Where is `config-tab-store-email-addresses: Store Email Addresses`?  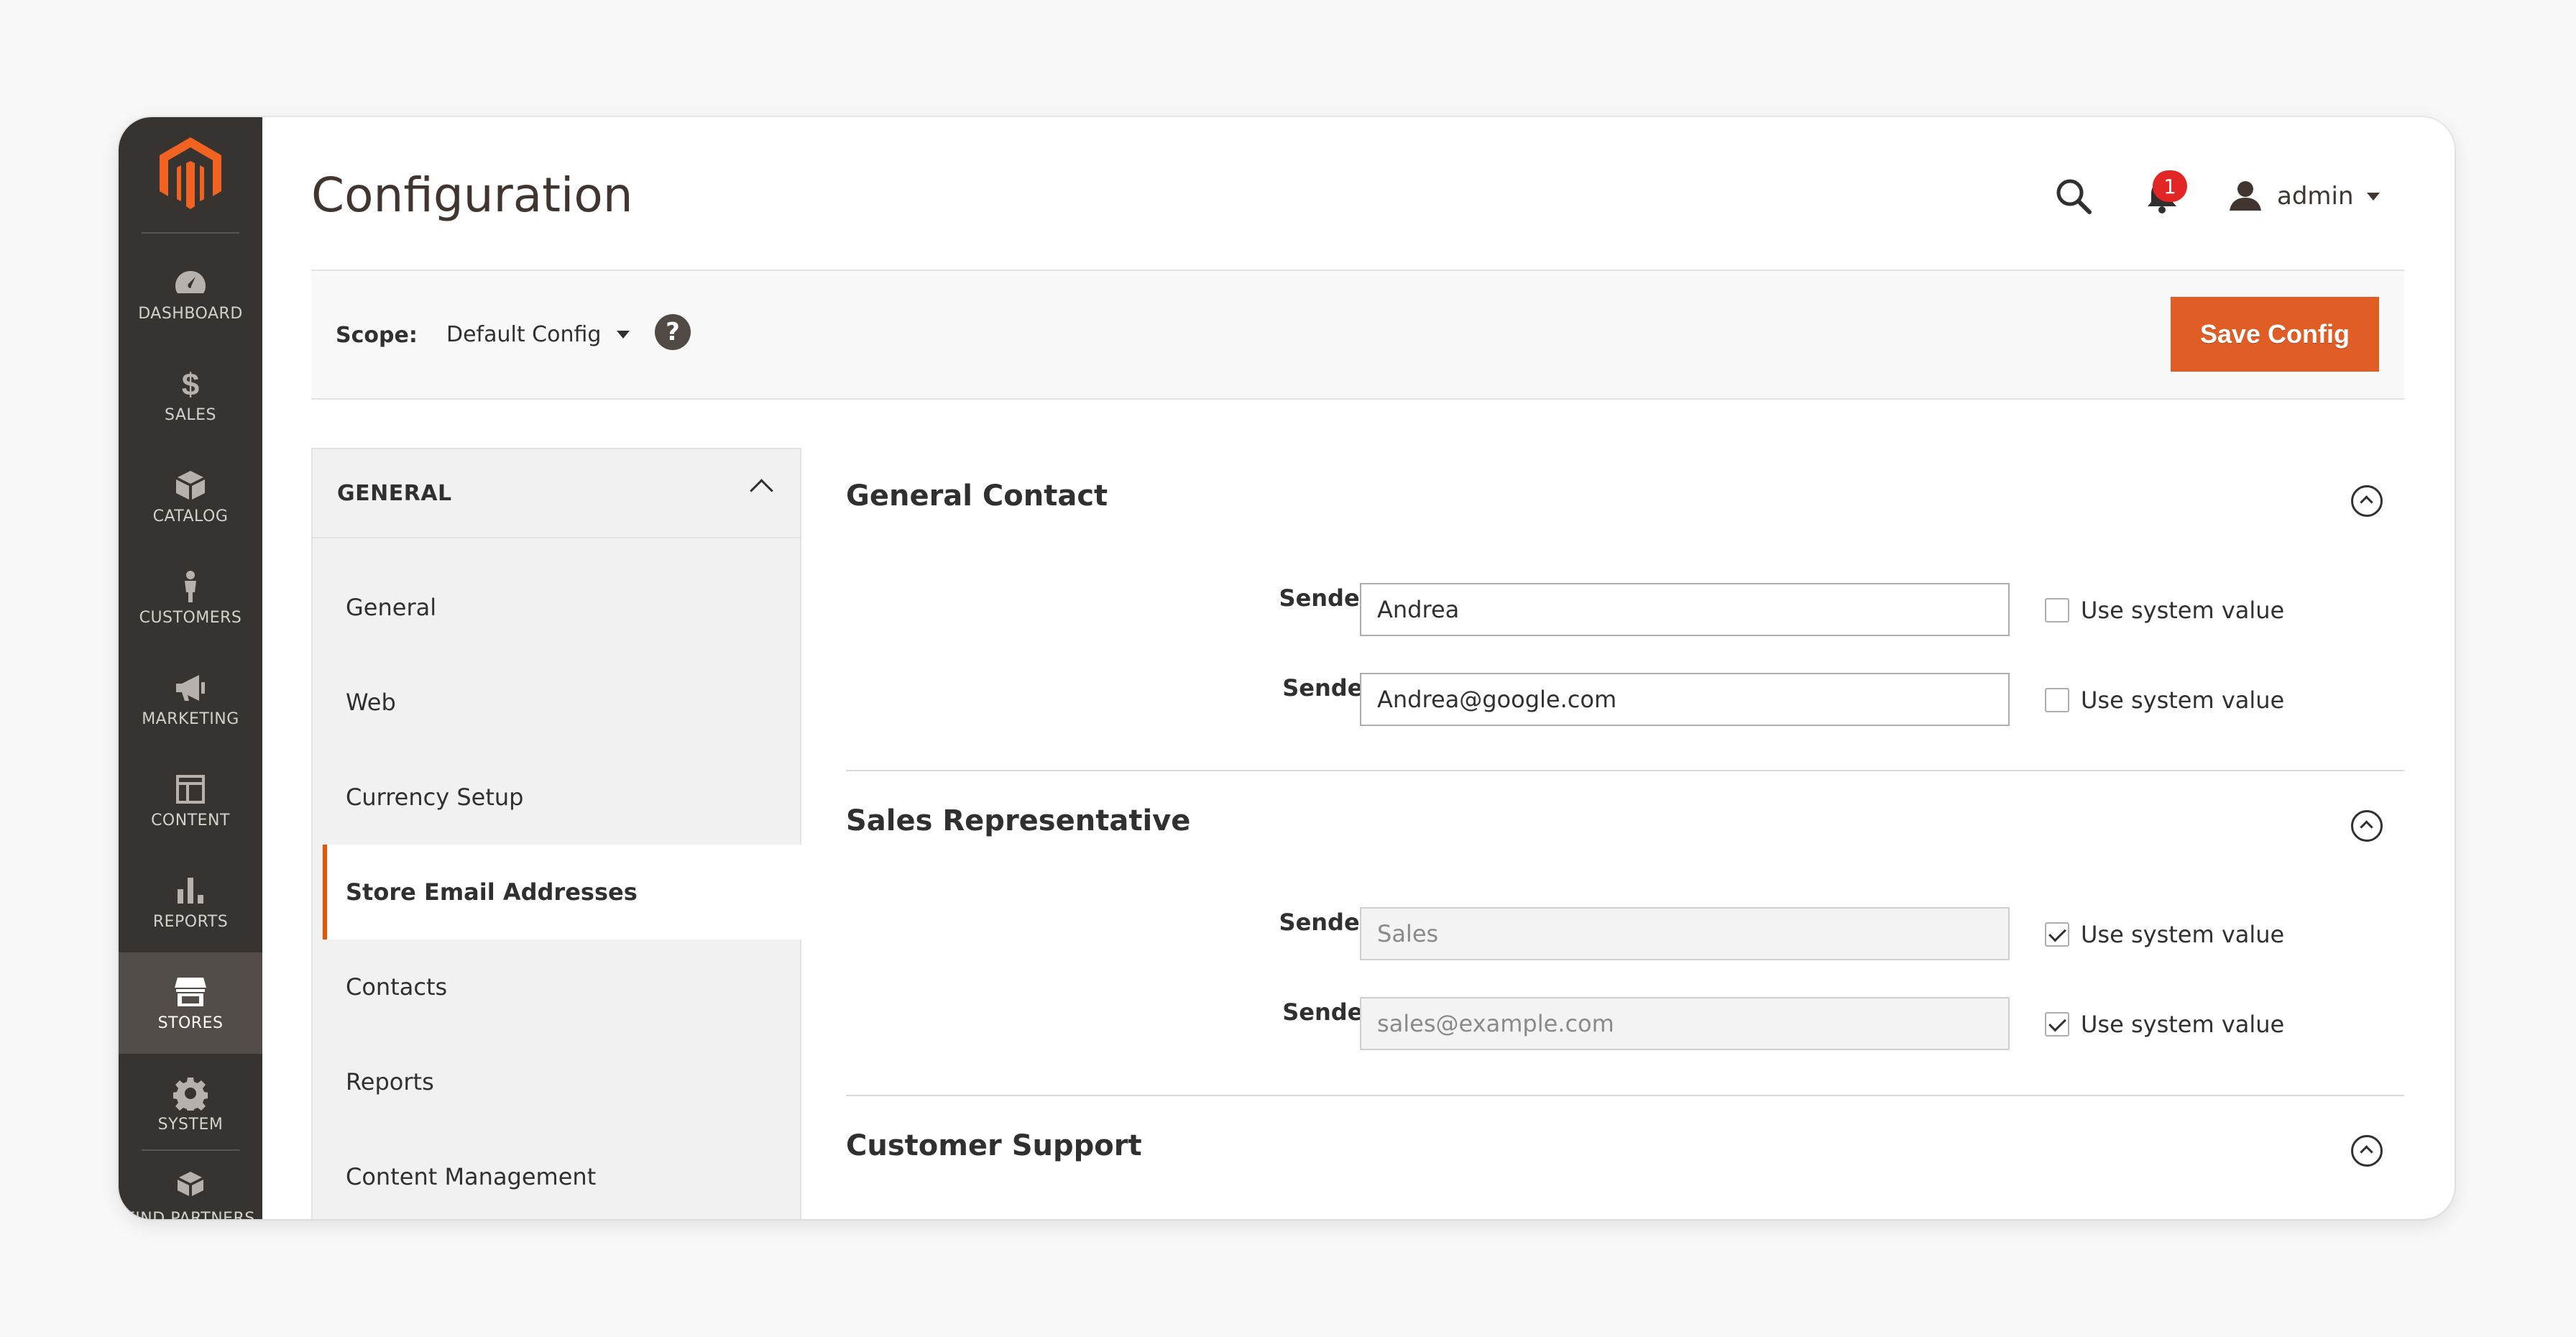
config-tab-store-email-addresses: Store Email Addresses is located at coordinates (563, 892).